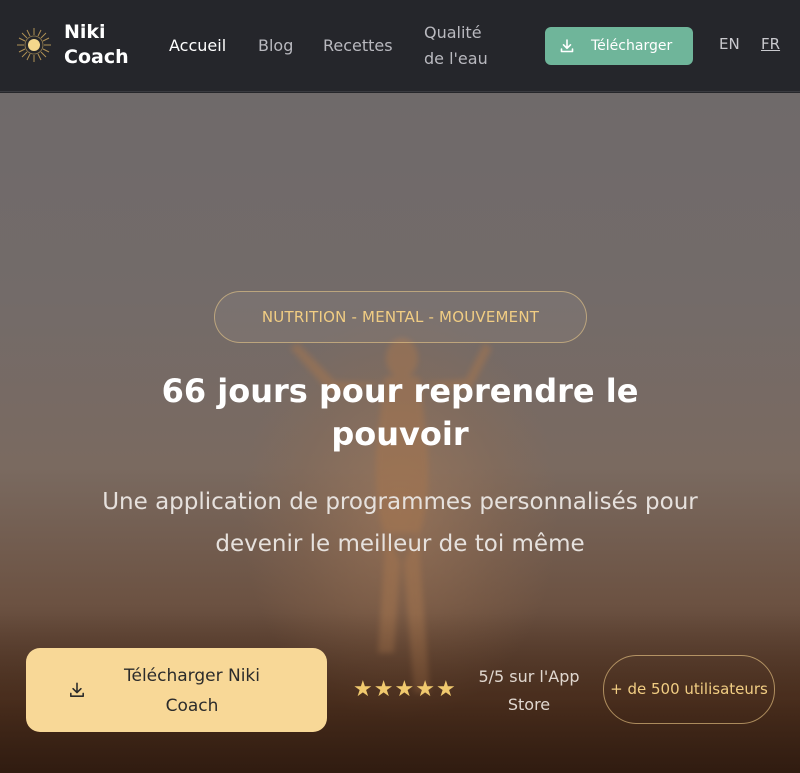  What do you see at coordinates (96, 44) in the screenshot?
I see `brand-name: Niki Coach` at bounding box center [96, 44].